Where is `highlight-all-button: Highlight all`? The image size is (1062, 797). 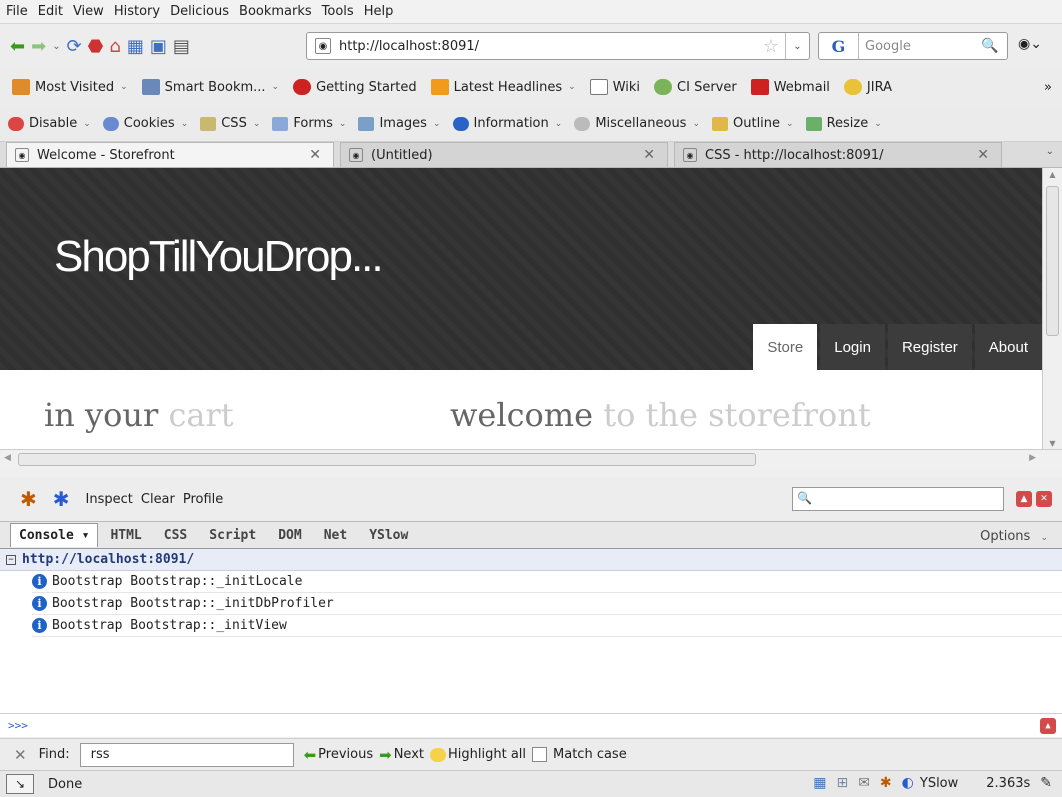 highlight-all-button: Highlight all is located at coordinates (478, 754).